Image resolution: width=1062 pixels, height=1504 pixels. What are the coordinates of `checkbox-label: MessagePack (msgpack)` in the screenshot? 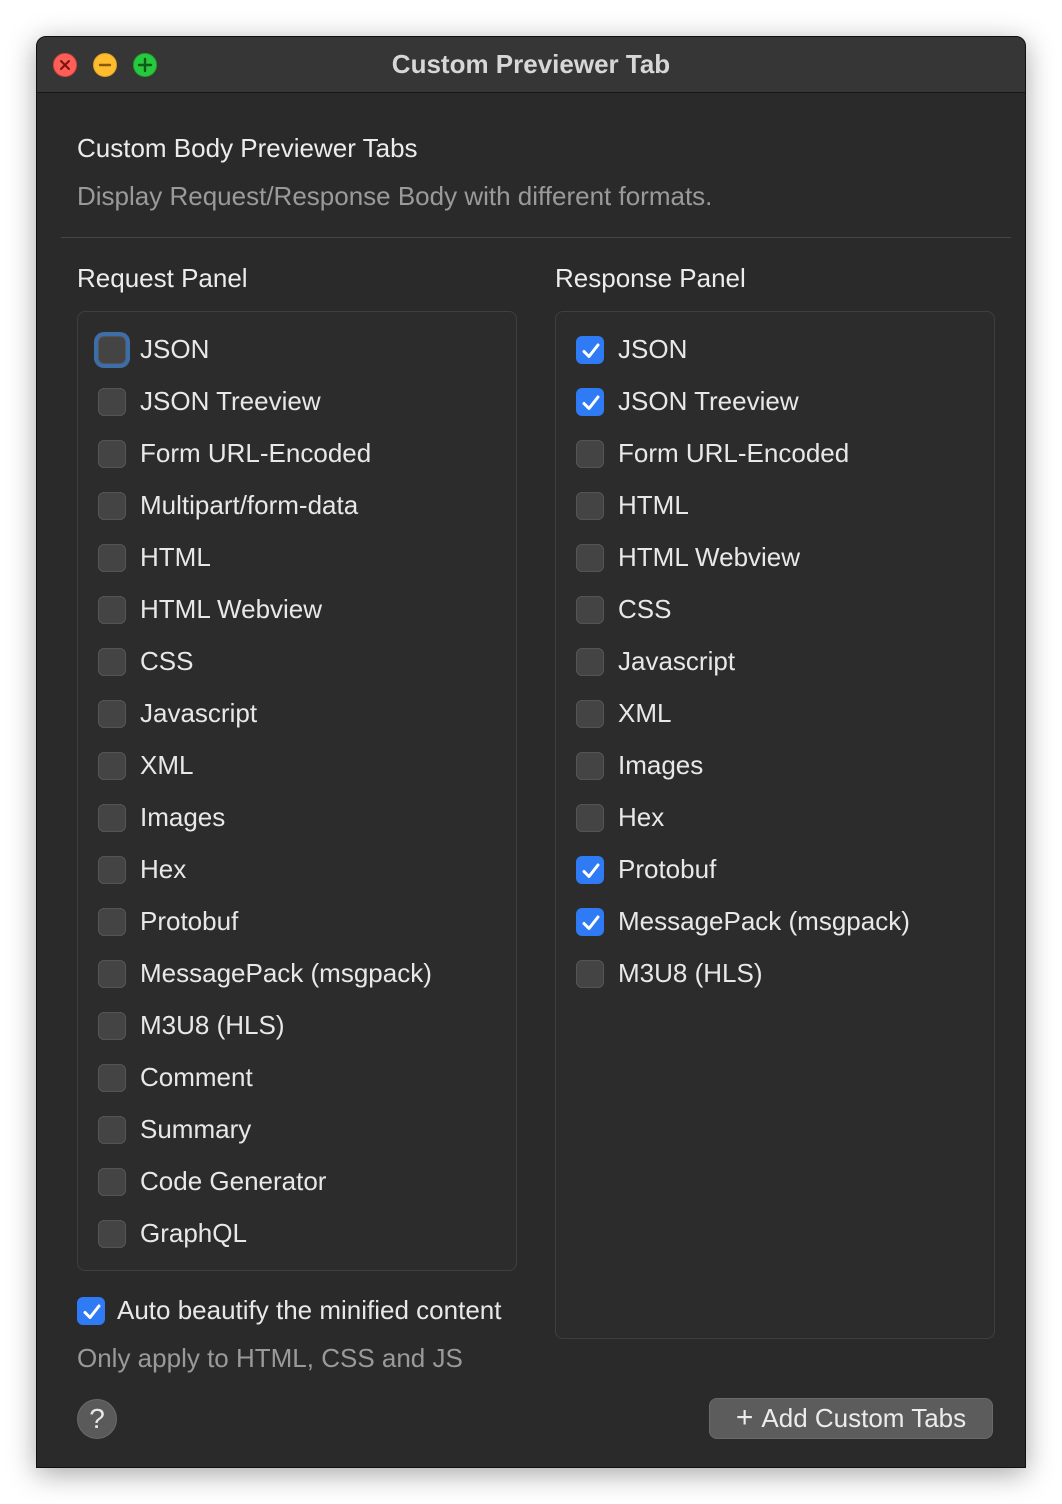 It's located at (764, 921).